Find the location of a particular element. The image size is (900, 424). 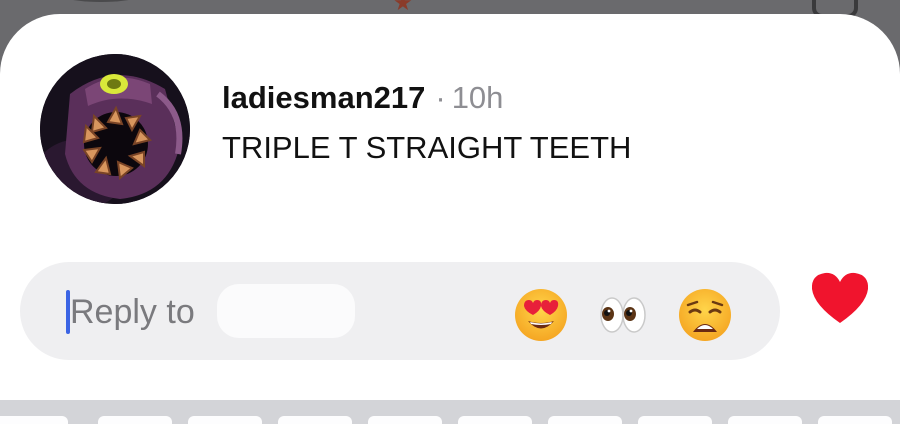

heart-eyes-emoji is located at coordinates (541, 315).